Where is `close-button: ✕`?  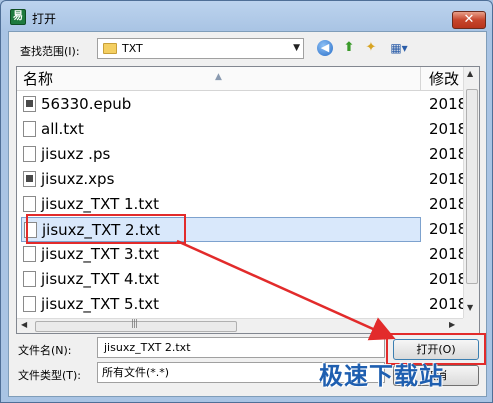
close-button: ✕ is located at coordinates (469, 20).